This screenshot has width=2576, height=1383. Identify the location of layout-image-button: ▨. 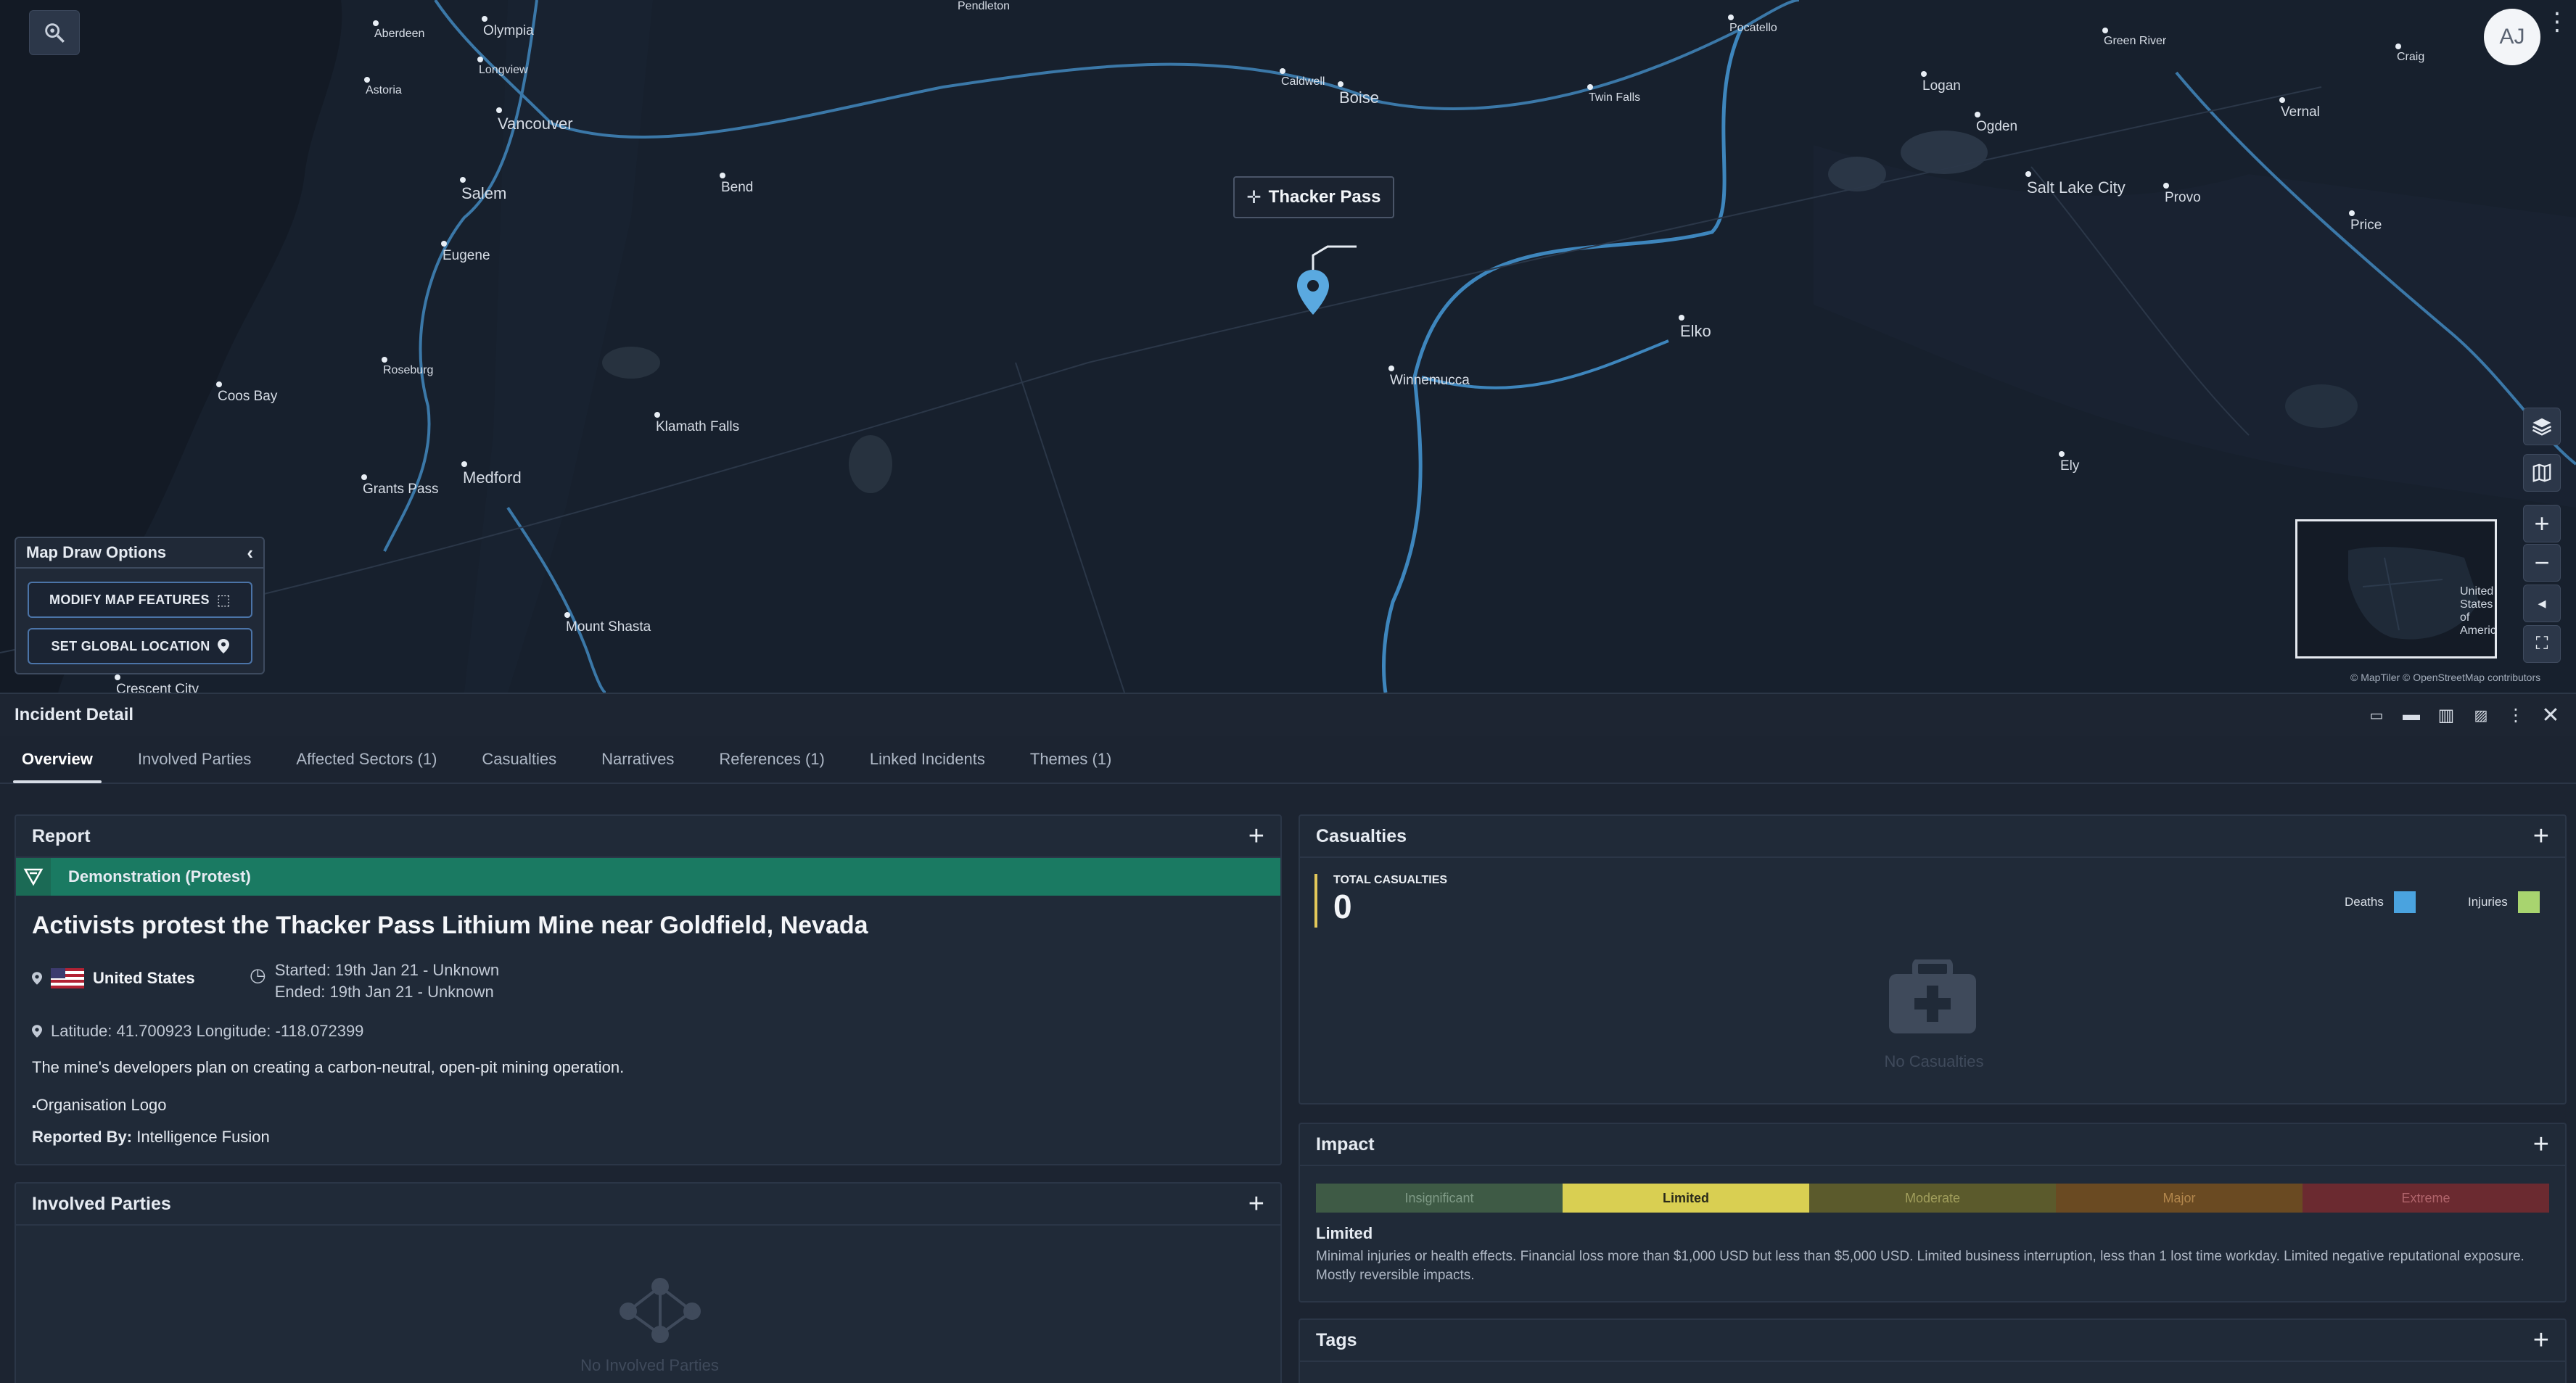
(2481, 715).